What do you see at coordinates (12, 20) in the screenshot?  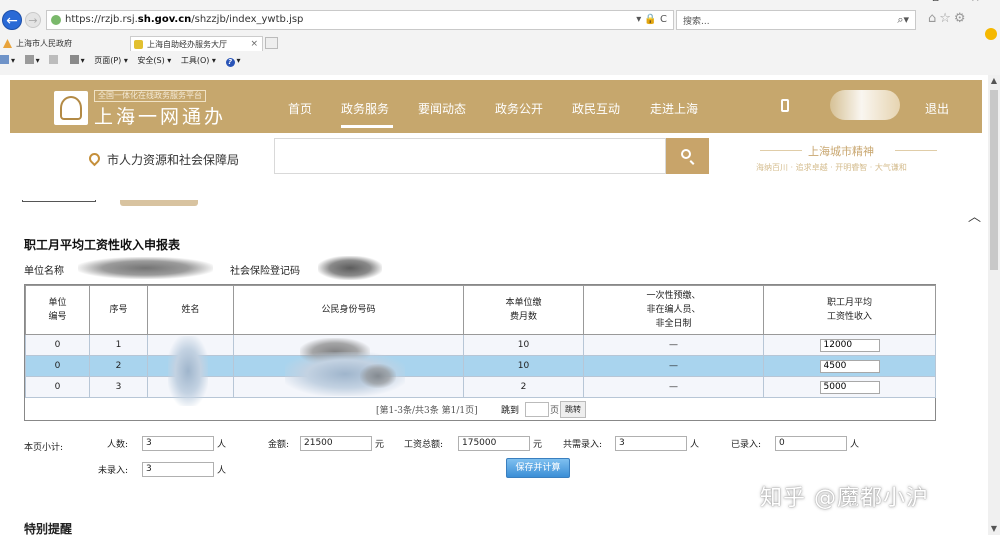 I see `back-arrow-icon: ←` at bounding box center [12, 20].